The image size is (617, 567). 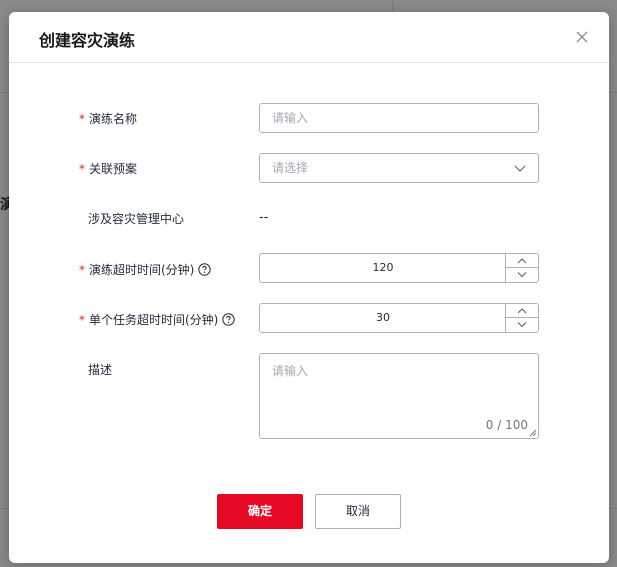 I want to click on character-counter: 0 / 100, so click(x=506, y=425).